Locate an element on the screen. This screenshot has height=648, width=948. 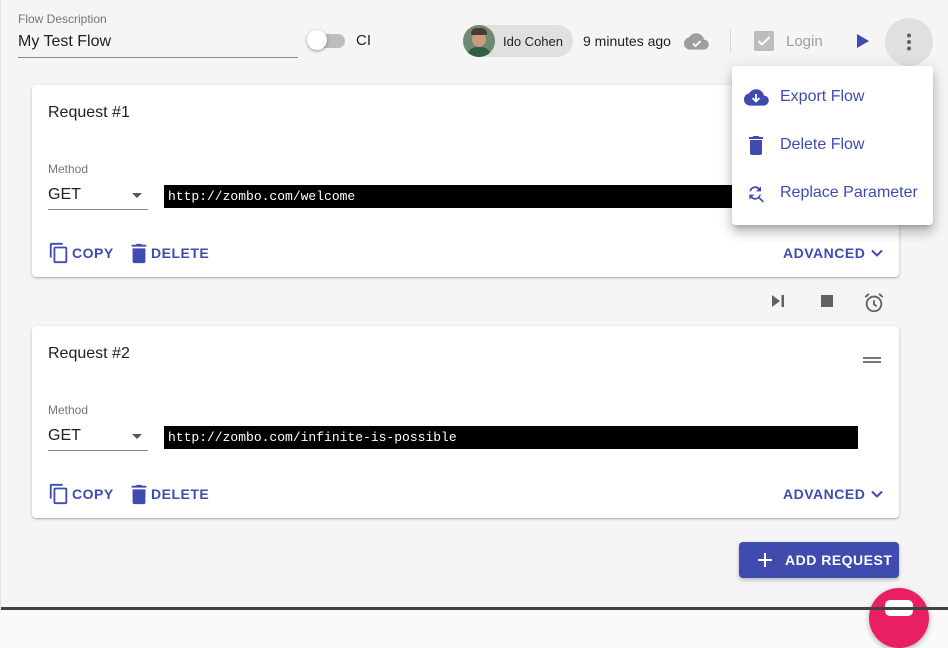
more-options-button is located at coordinates (909, 42).